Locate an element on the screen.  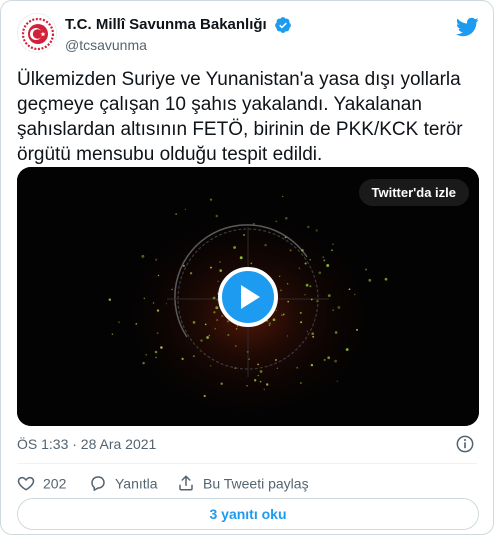
play-button is located at coordinates (248, 297).